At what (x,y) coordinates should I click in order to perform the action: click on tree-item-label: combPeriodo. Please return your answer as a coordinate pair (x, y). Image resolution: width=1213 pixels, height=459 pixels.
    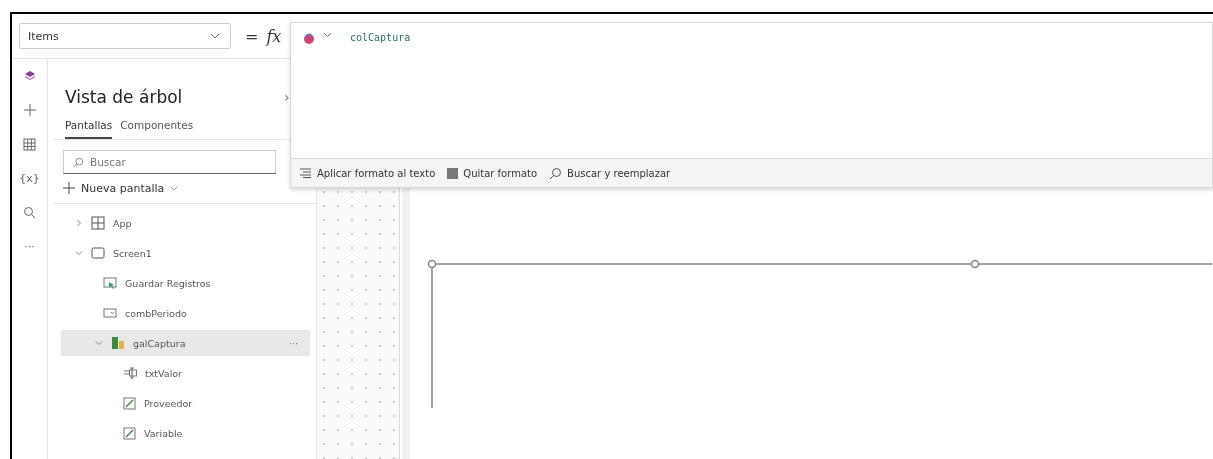
    Looking at the image, I should click on (156, 313).